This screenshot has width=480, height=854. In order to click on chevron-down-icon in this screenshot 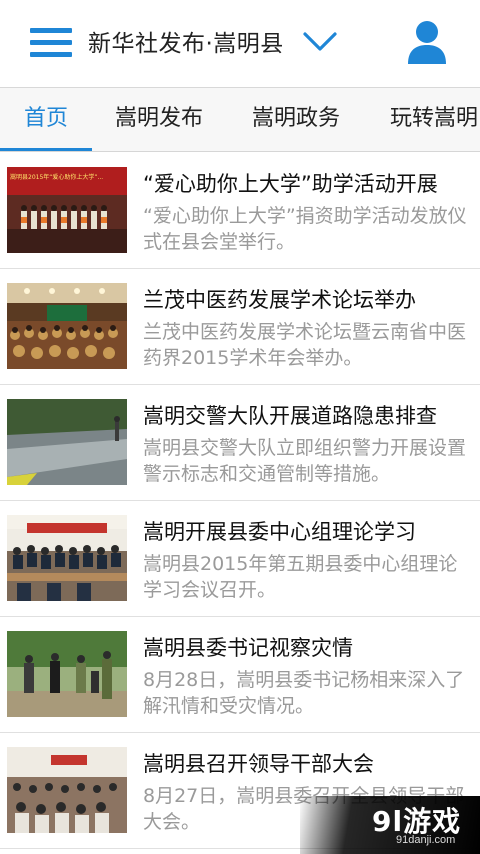, I will do `click(320, 42)`.